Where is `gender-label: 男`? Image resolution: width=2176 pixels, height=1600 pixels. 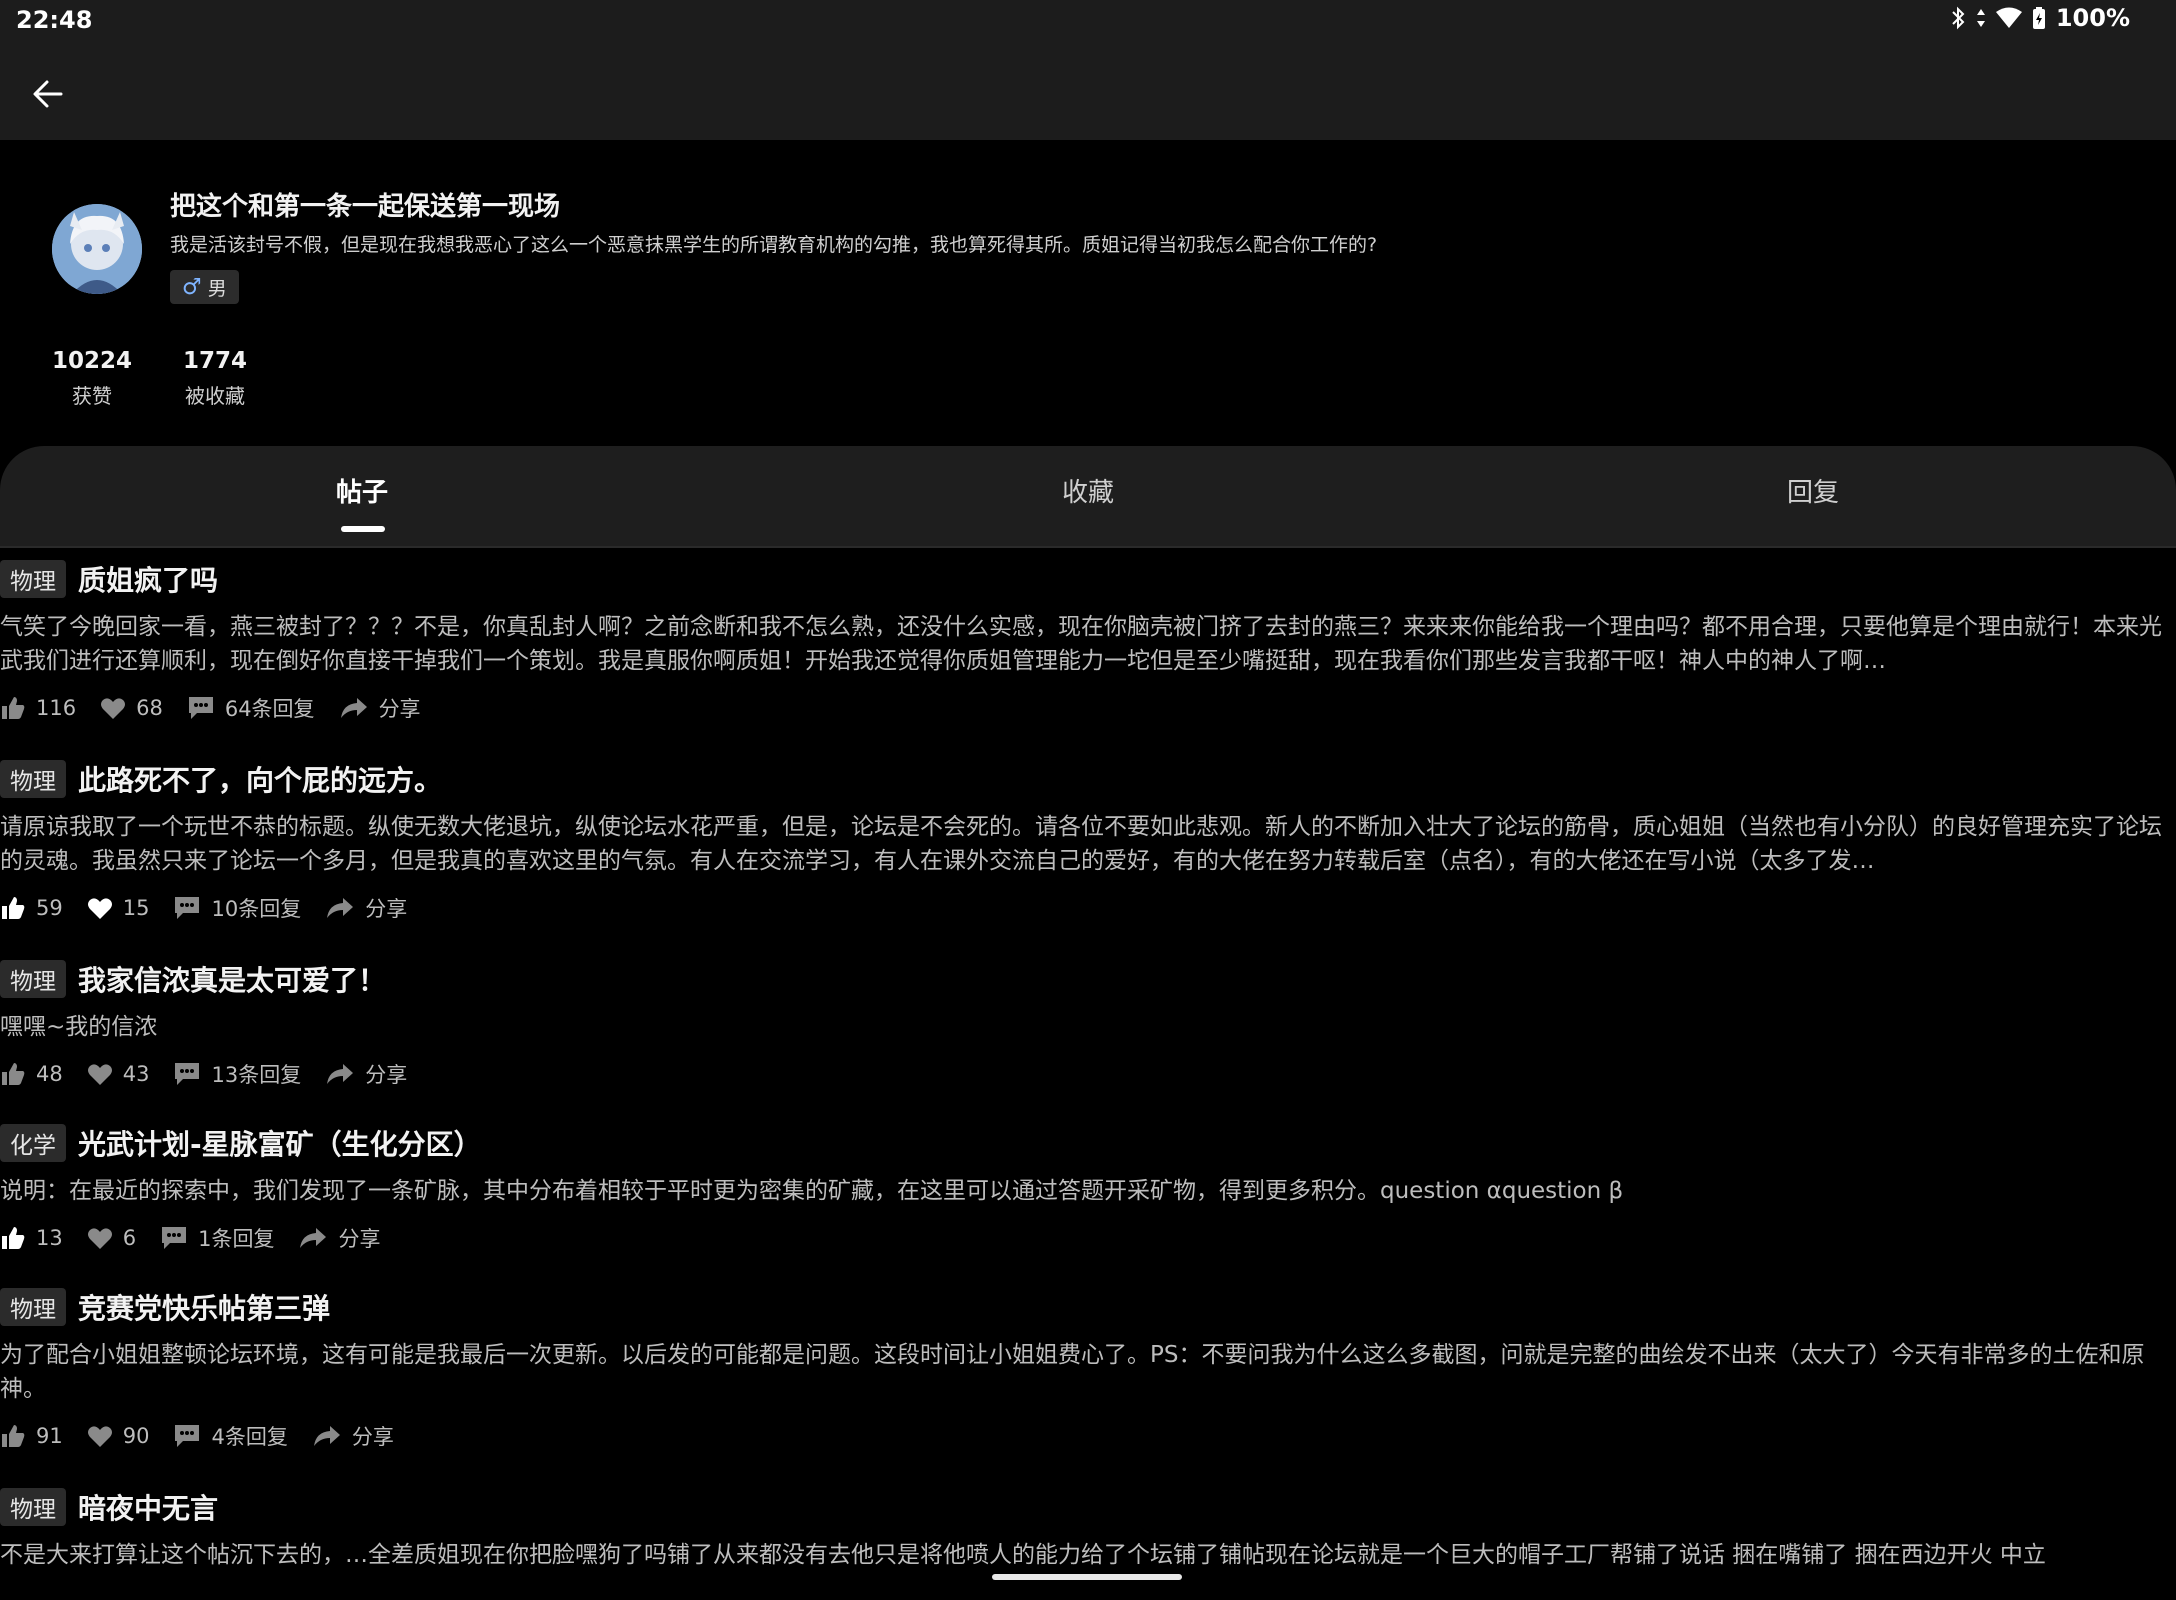 gender-label: 男 is located at coordinates (217, 288).